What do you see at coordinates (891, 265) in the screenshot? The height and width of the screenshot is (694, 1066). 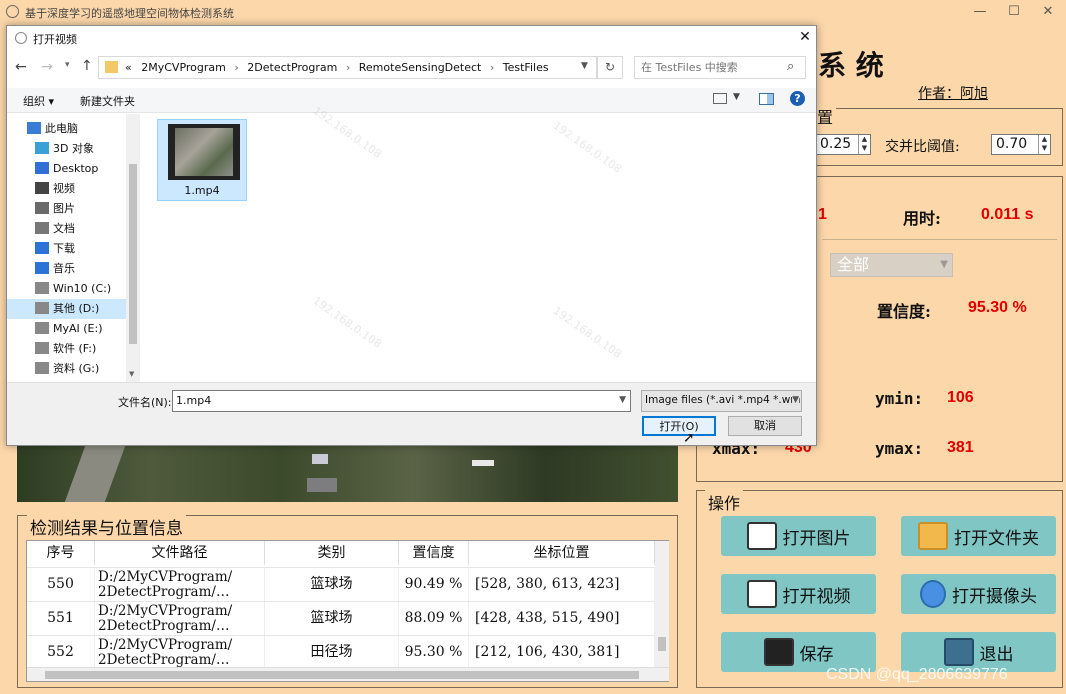 I see `target-select: 全部 ▼` at bounding box center [891, 265].